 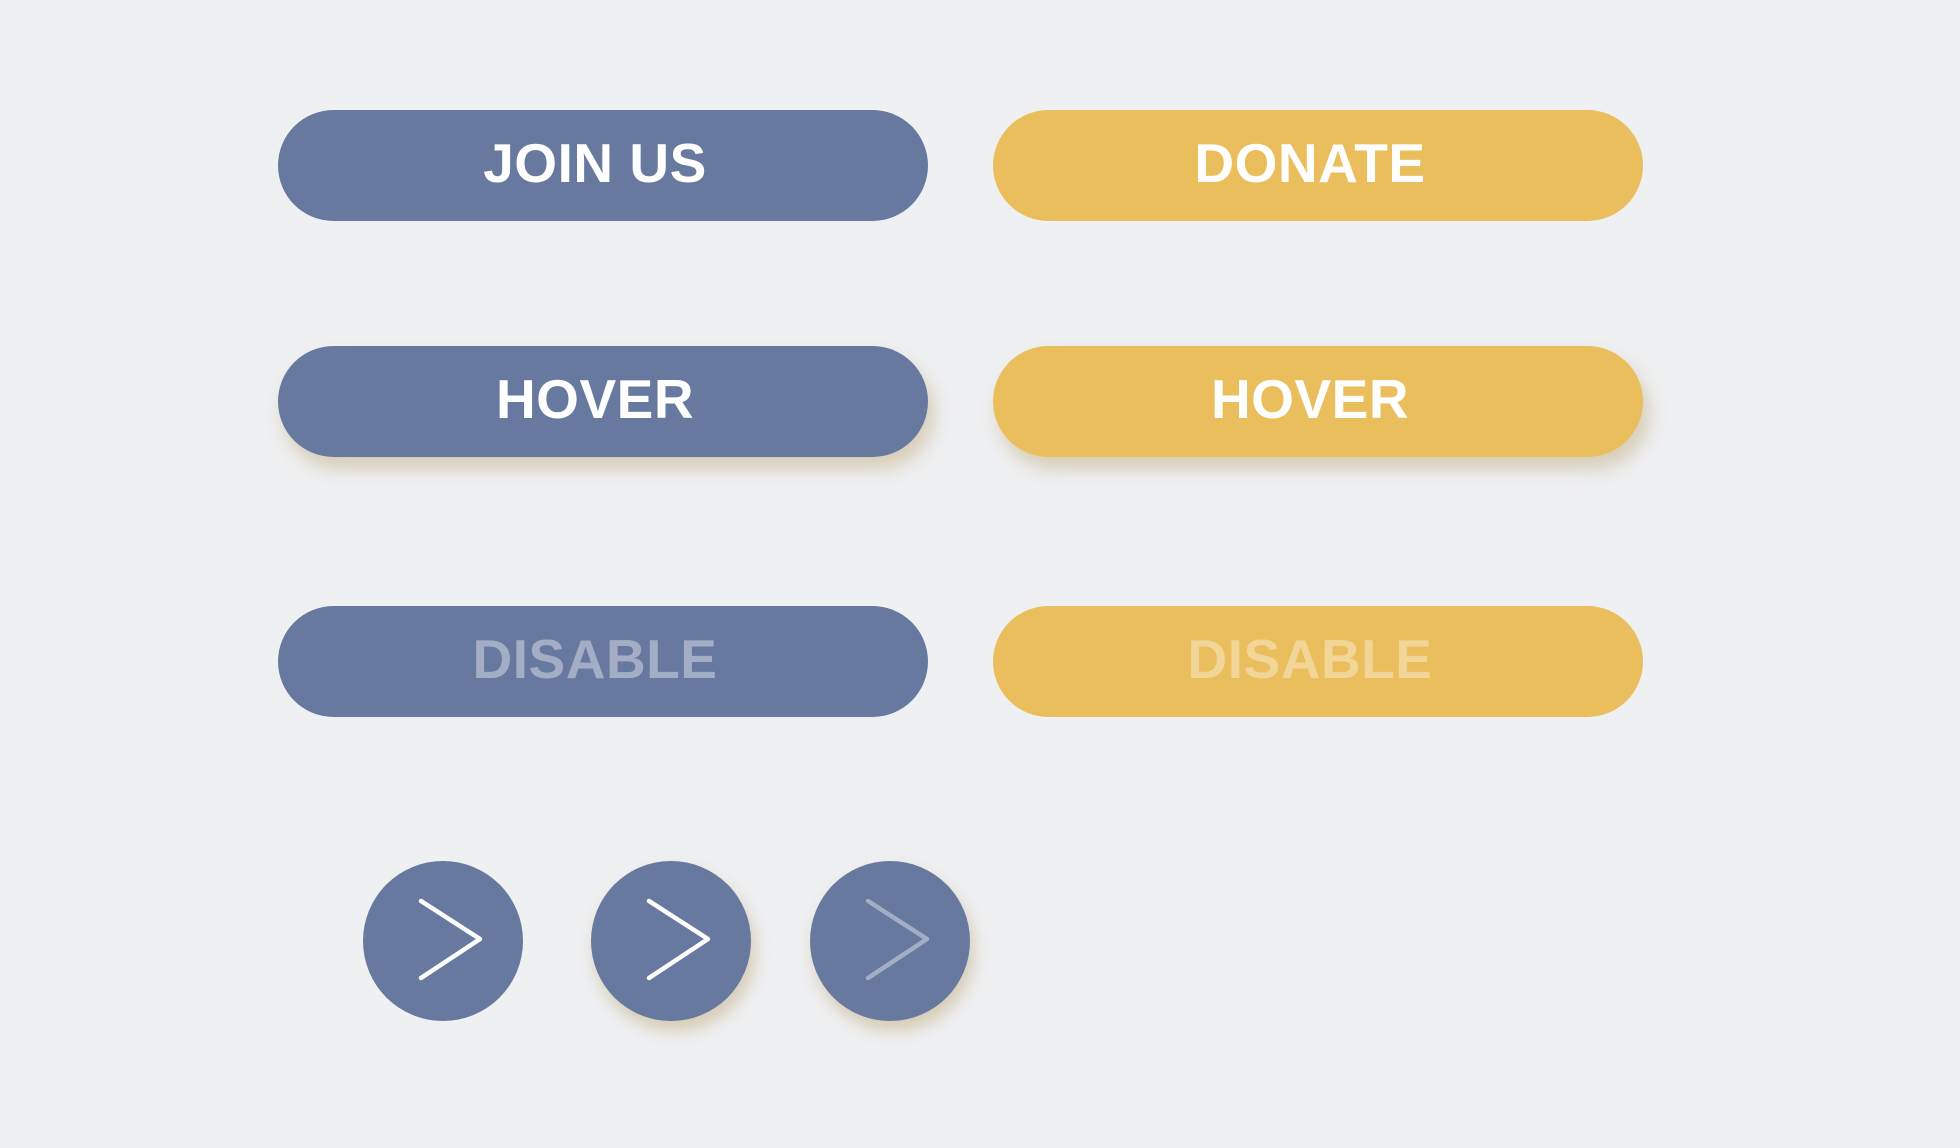 What do you see at coordinates (595, 658) in the screenshot?
I see `primary-disabled-button-label: DISABLE` at bounding box center [595, 658].